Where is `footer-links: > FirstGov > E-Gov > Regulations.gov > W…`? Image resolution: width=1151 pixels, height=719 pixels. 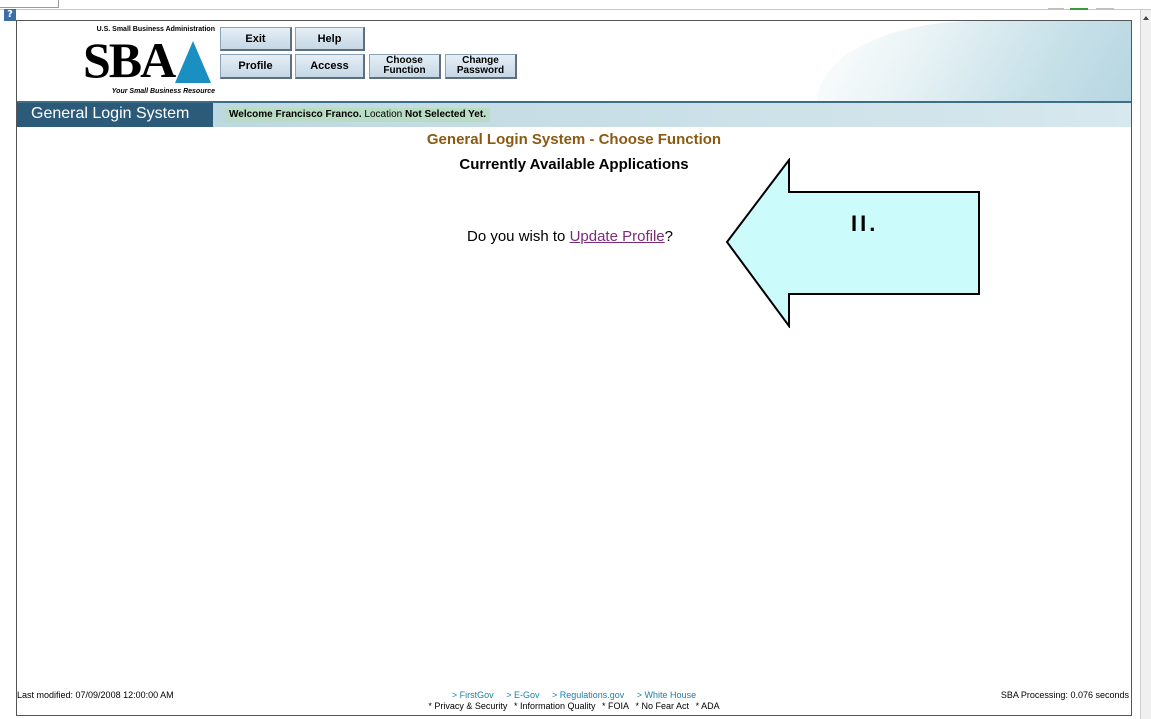 footer-links: > FirstGov > E-Gov > Regulations.gov > W… is located at coordinates (574, 695).